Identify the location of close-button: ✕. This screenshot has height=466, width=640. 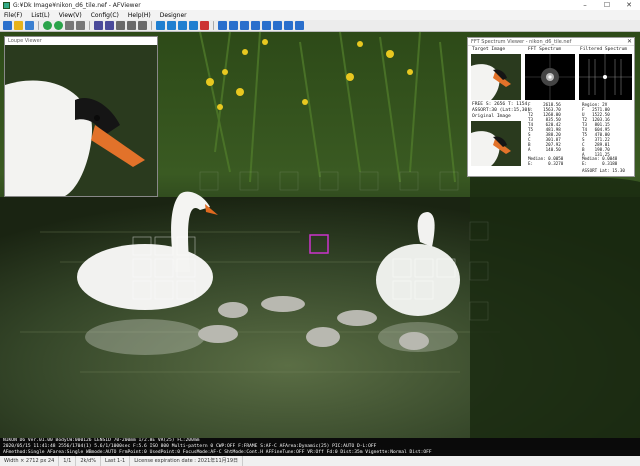
(629, 5).